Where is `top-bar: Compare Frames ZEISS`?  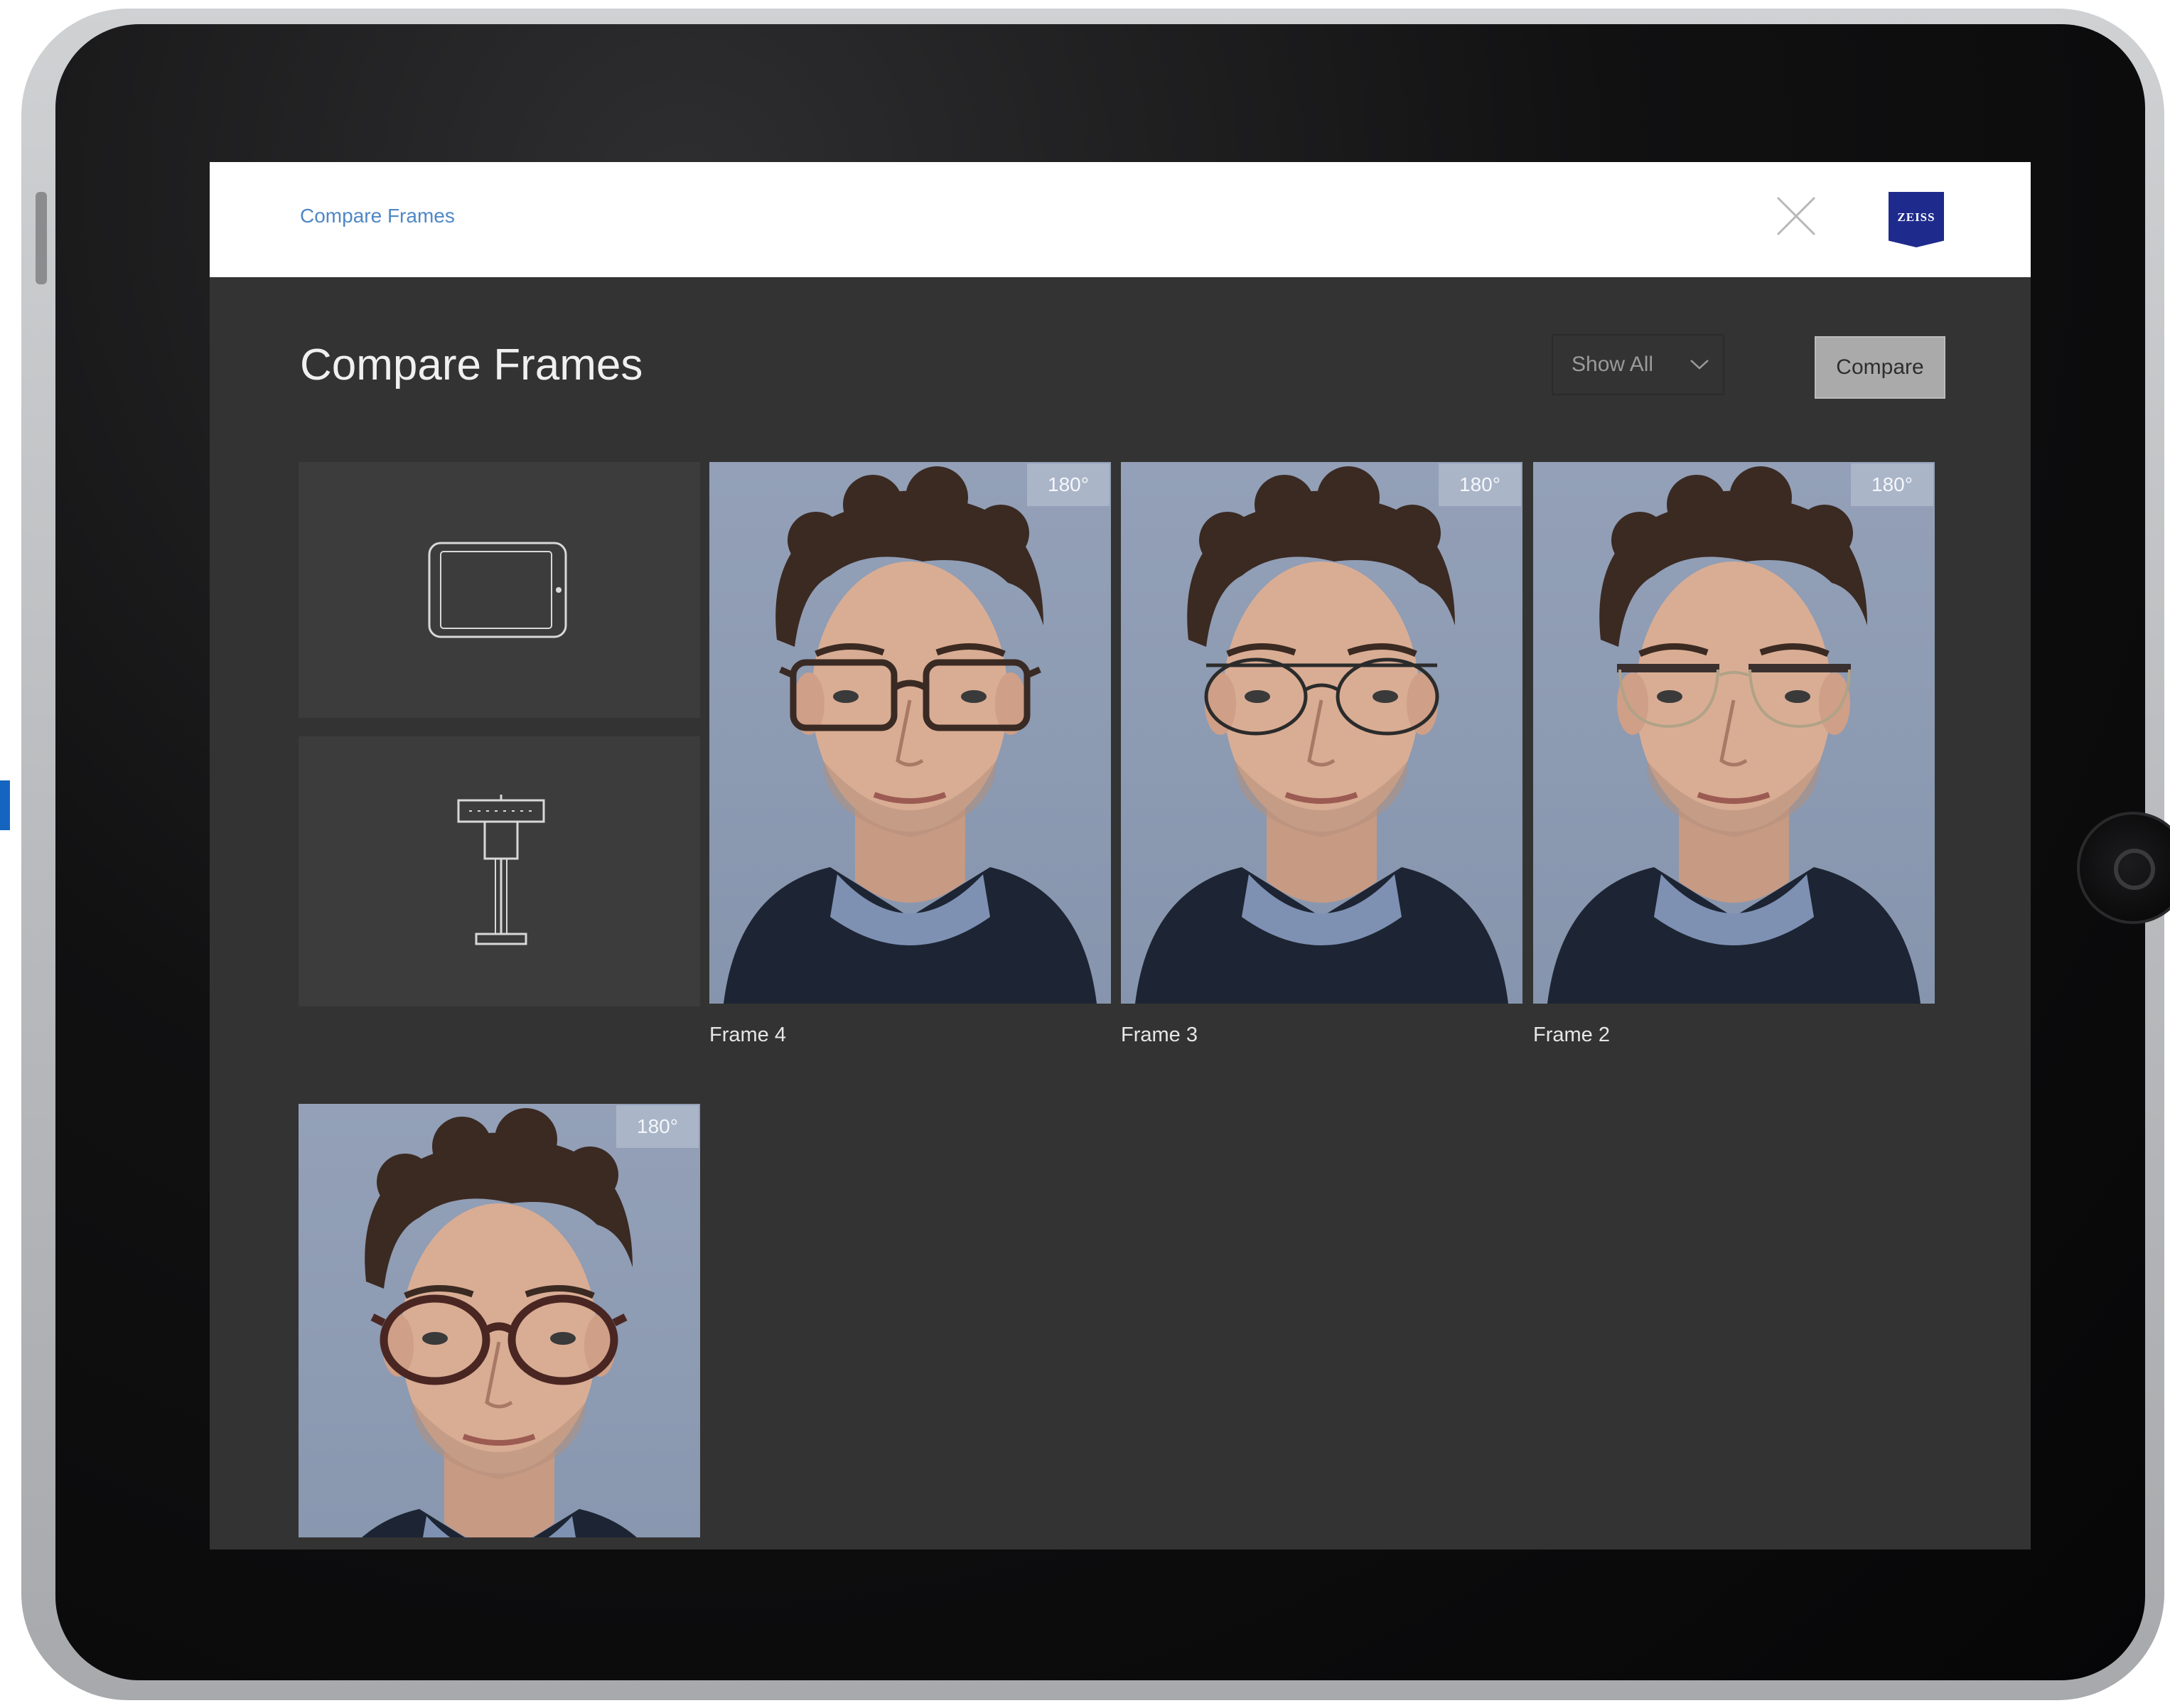 top-bar: Compare Frames ZEISS is located at coordinates (1120, 219).